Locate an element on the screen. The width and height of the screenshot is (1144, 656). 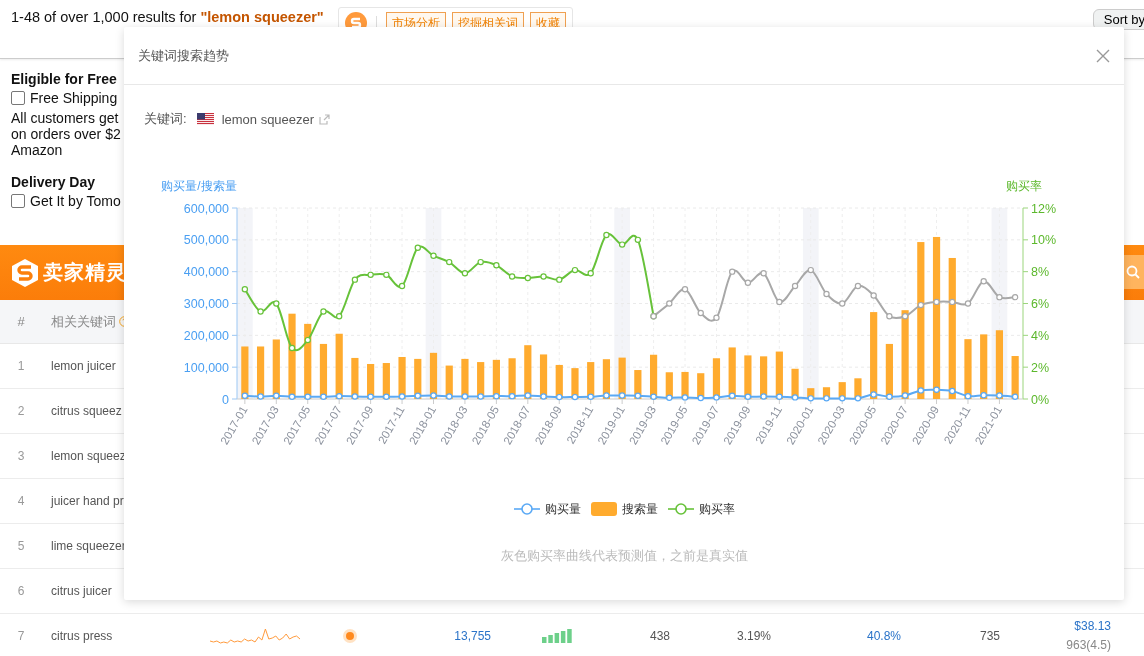
keyword-cell-text: lime squeezer is located at coordinates (88, 546).